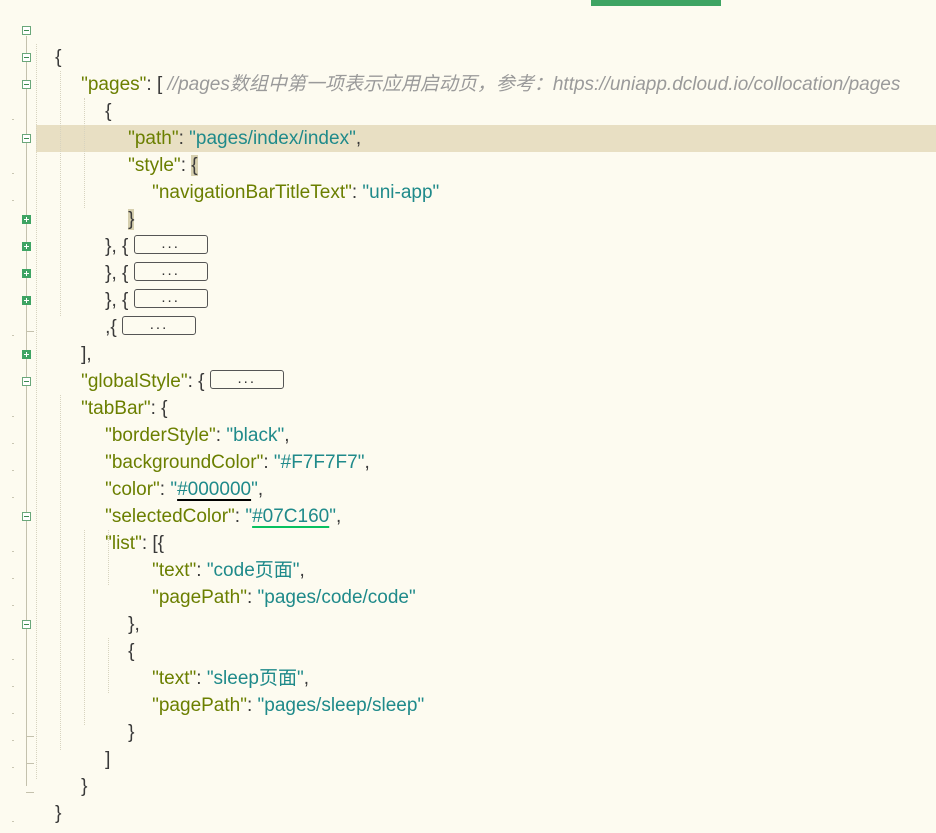  What do you see at coordinates (121, 204) in the screenshot?
I see `code-line-7: }` at bounding box center [121, 204].